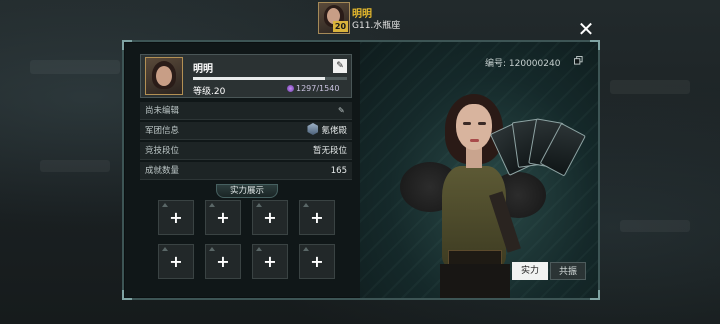  Describe the element at coordinates (246, 111) in the screenshot. I see `signature-row: 尚未编辑 ✎` at that location.